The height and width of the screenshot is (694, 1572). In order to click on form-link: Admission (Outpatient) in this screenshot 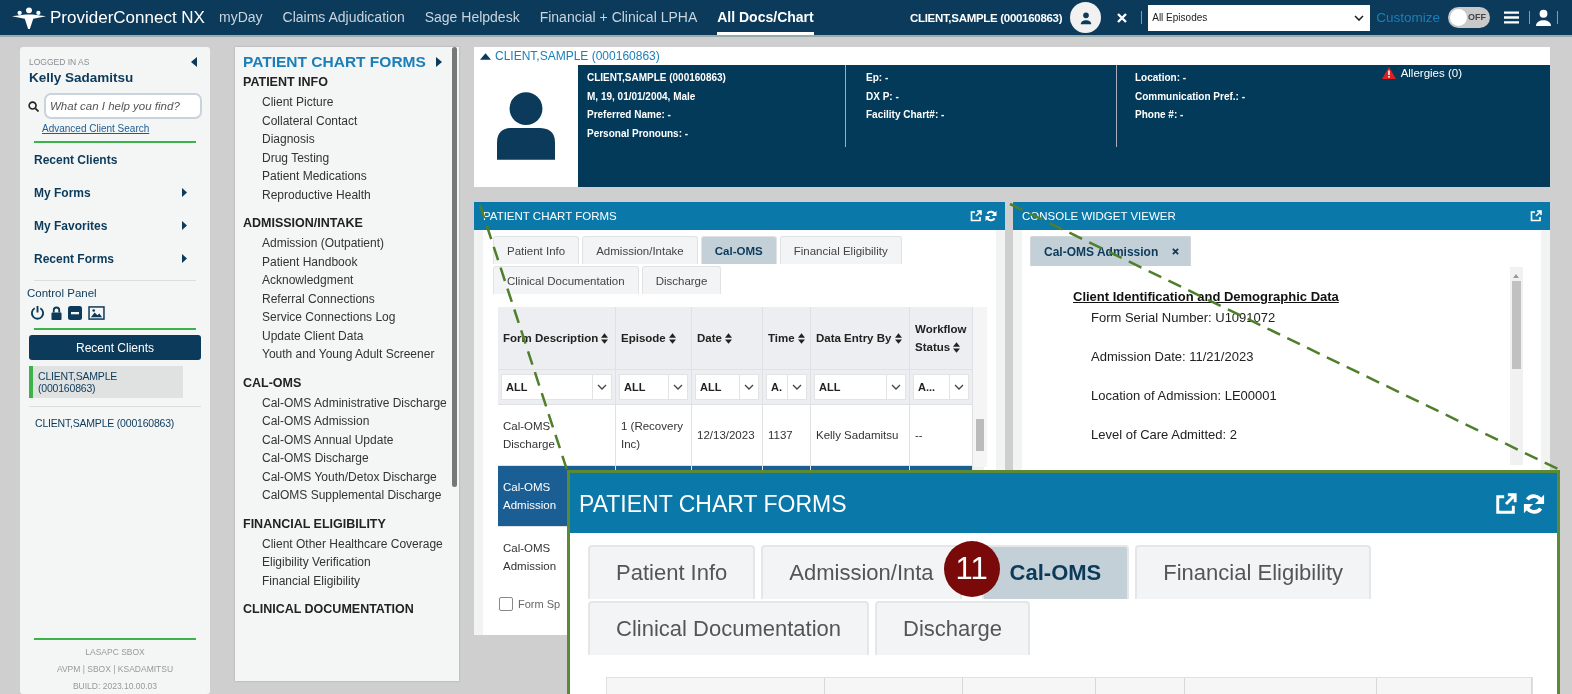, I will do `click(314, 243)`.